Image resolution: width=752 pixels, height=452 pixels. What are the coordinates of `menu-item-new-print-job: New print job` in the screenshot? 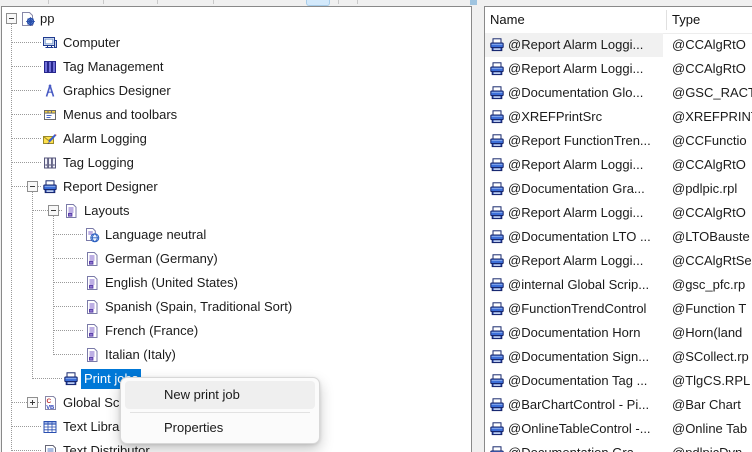 It's located at (220, 395).